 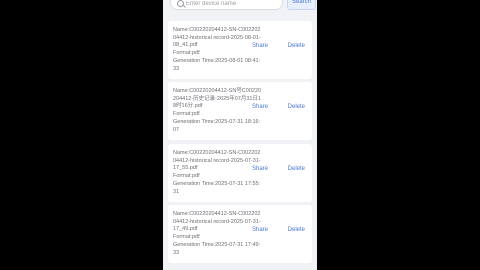 What do you see at coordinates (217, 125) in the screenshot?
I see `record-generation-time: Generation Time:2025-07-31 18:16:07` at bounding box center [217, 125].